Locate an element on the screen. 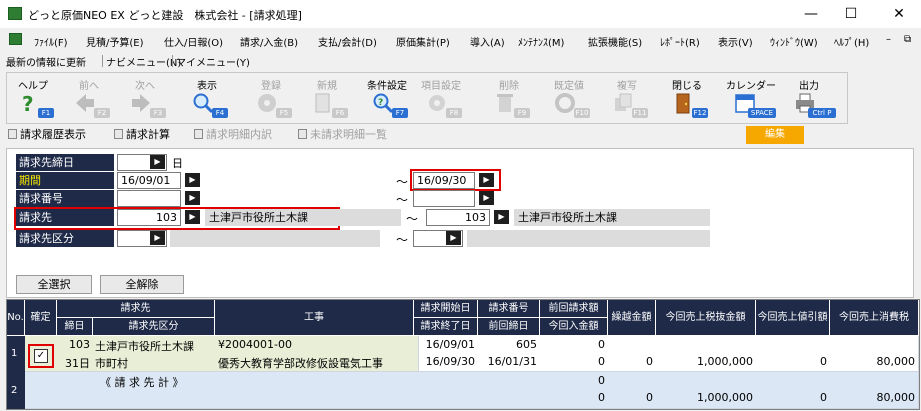 The width and height of the screenshot is (921, 411). column-header-prev-amount: 前回請求額 is located at coordinates (574, 309).